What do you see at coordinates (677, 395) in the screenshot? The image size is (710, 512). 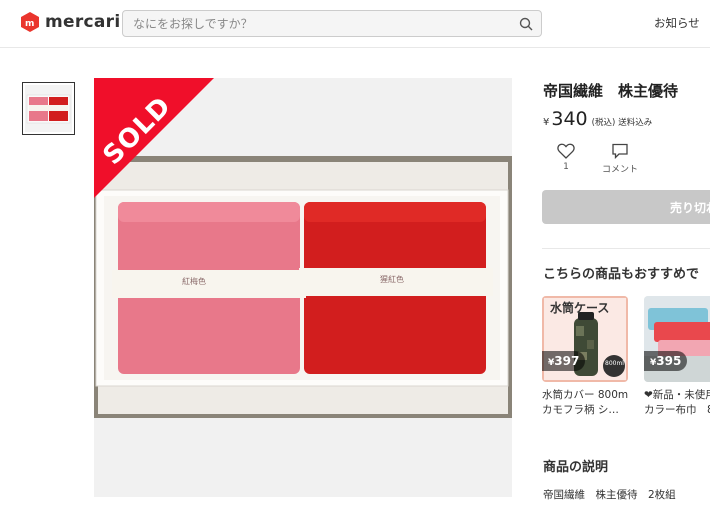 I see `recommendation-name-line1: ❤新品・未使用` at bounding box center [677, 395].